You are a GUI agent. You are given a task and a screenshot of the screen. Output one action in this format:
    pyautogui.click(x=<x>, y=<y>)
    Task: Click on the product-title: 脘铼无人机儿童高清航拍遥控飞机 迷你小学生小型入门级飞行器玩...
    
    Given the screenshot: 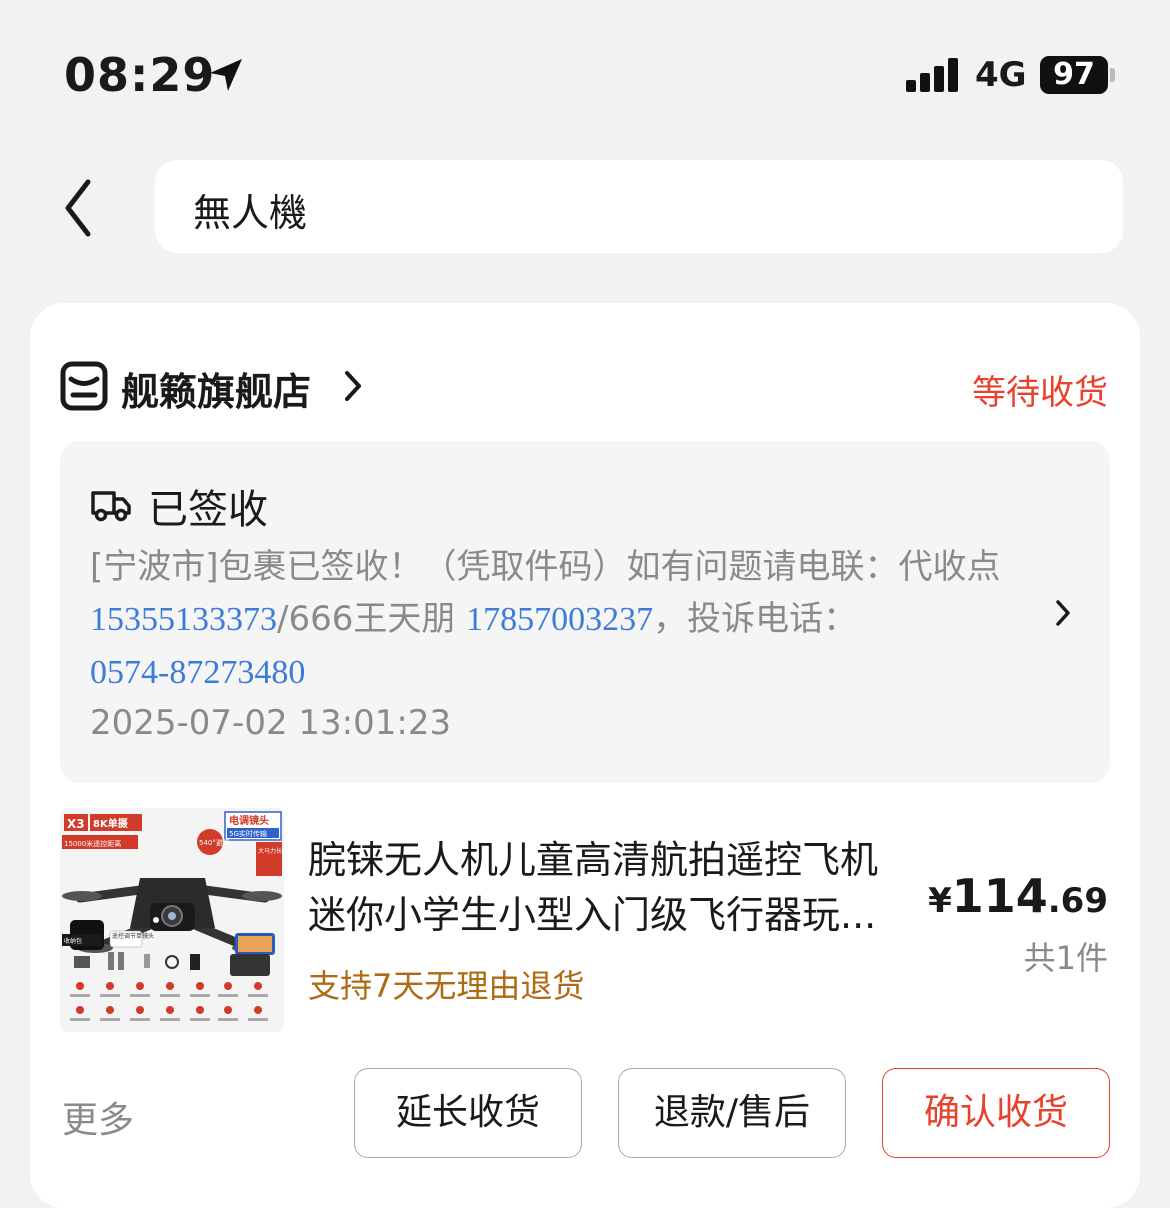 What is the action you would take?
    pyautogui.click(x=628, y=888)
    